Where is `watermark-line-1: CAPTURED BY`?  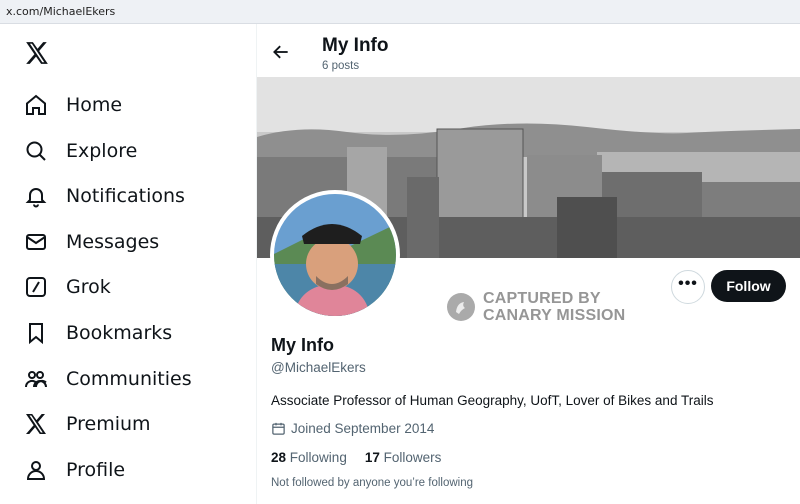 watermark-line-1: CAPTURED BY is located at coordinates (542, 298).